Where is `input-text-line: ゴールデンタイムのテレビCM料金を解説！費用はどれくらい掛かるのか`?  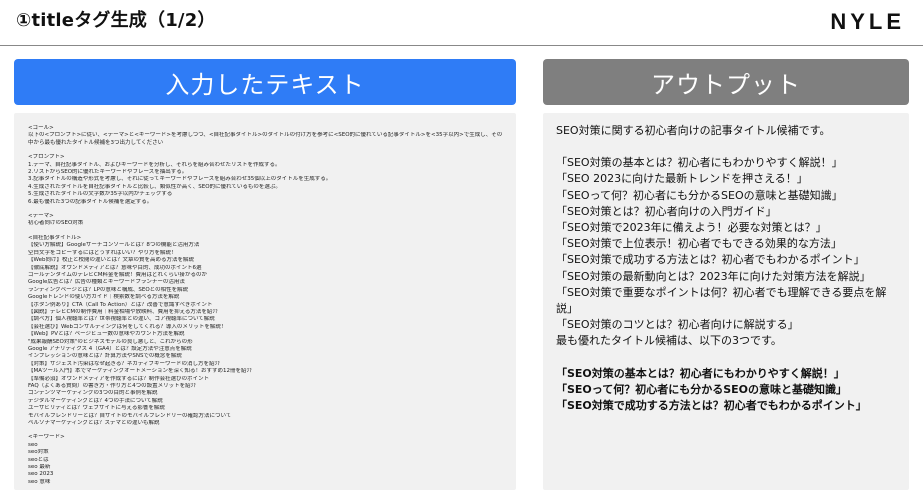 input-text-line: ゴールデンタイムのテレビCM料金を解説！費用はどれくらい掛かるのか is located at coordinates (117, 274).